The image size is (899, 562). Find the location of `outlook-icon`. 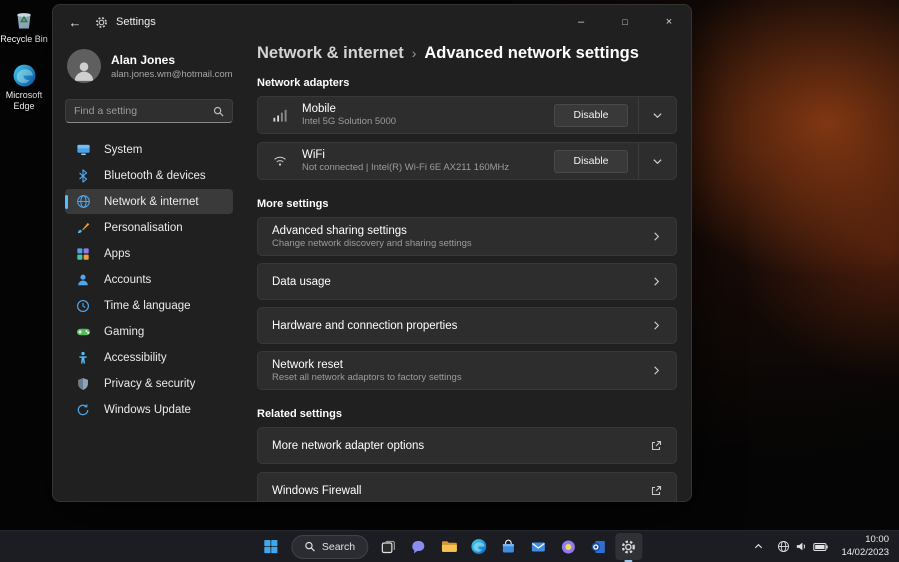

outlook-icon is located at coordinates (598, 546).